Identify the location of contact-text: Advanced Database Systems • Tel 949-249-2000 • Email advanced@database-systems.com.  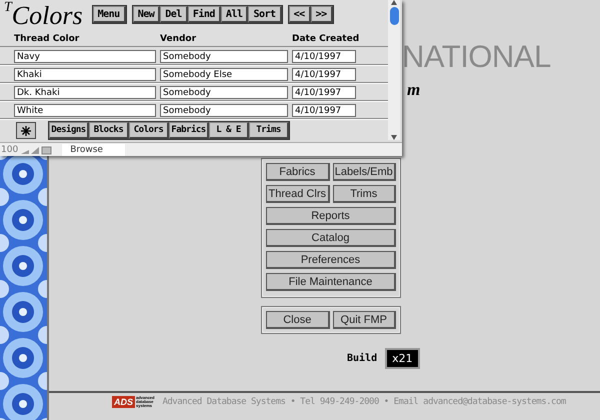
(364, 402).